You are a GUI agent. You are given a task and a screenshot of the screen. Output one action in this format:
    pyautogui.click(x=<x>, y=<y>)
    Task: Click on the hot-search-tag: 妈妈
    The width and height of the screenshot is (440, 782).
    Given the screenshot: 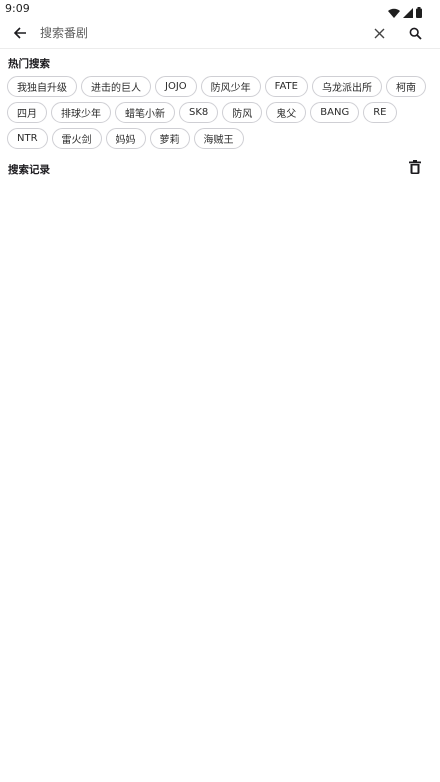 What is the action you would take?
    pyautogui.click(x=125, y=138)
    